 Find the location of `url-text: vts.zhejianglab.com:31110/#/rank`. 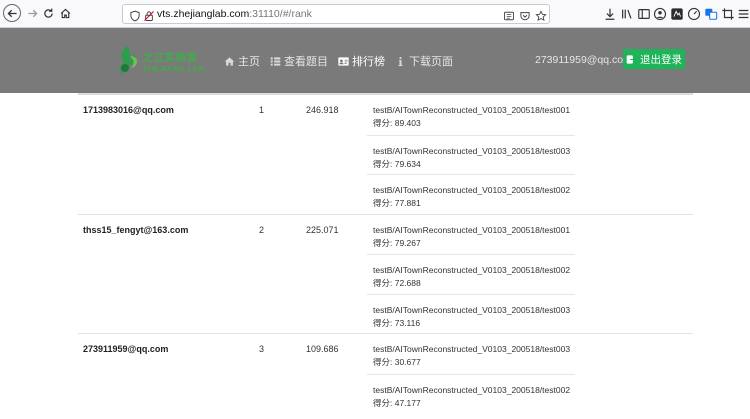

url-text: vts.zhejianglab.com:31110/#/rank is located at coordinates (234, 14).